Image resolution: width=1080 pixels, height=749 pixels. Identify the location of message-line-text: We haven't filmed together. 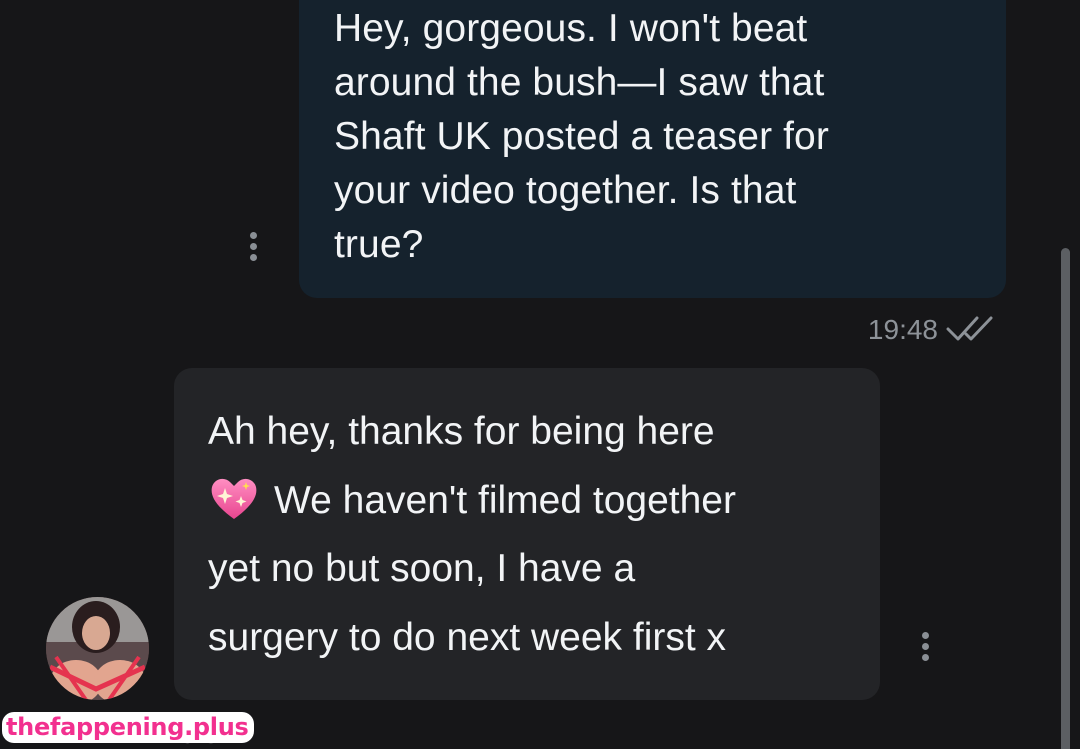
(505, 500).